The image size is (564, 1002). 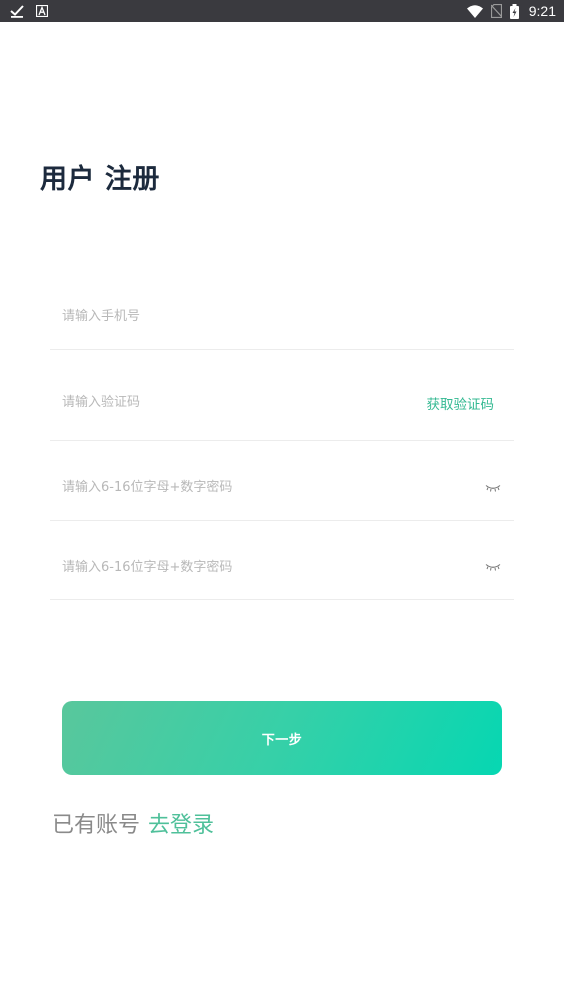 I want to click on go-login-link: 去登录, so click(x=181, y=825).